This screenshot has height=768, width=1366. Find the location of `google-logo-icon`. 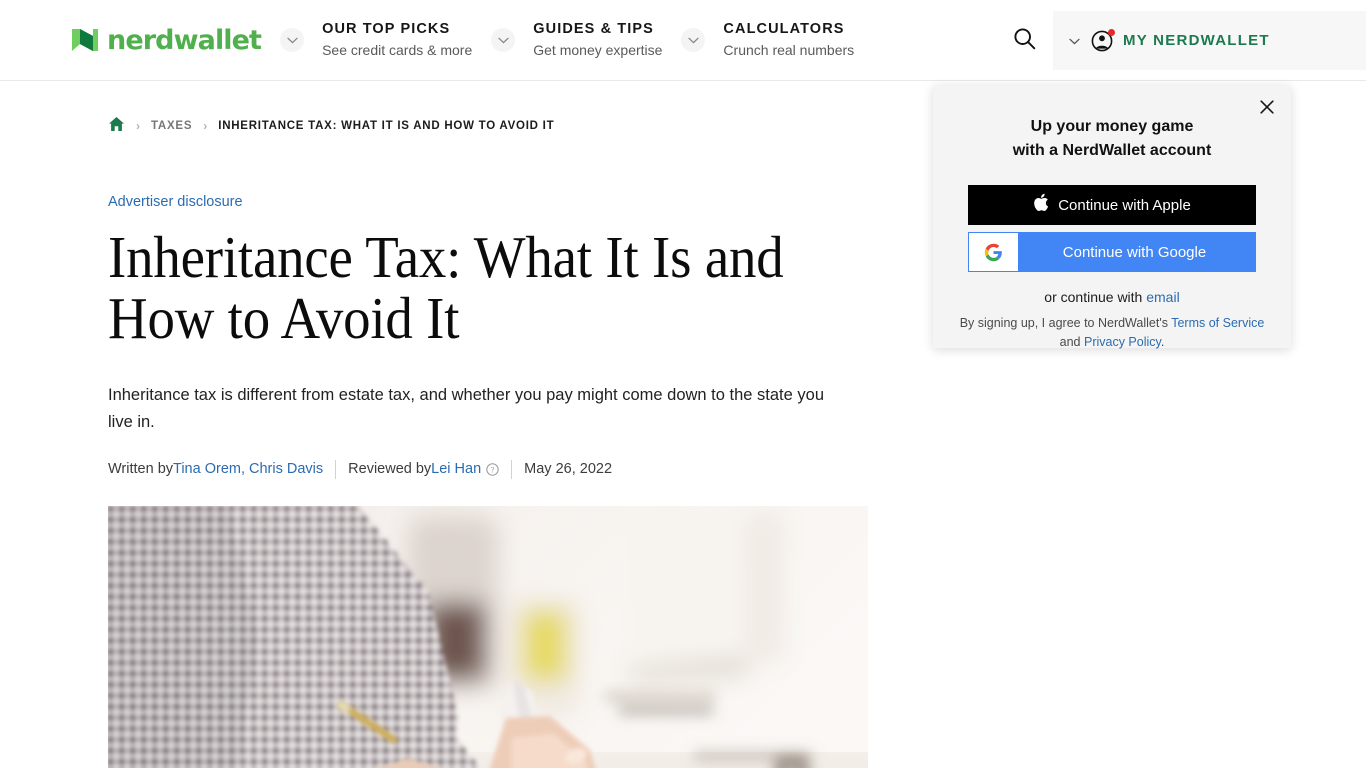

google-logo-icon is located at coordinates (993, 252).